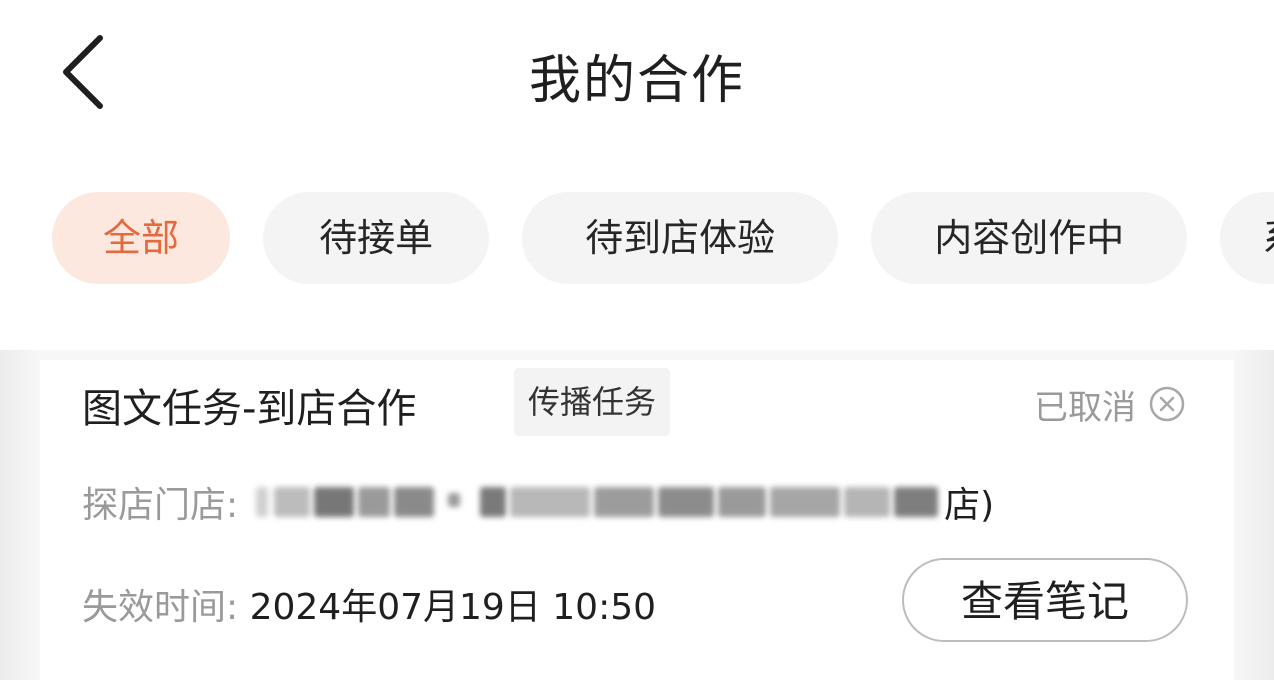  What do you see at coordinates (1029, 238) in the screenshot?
I see `tab-creating: 内容创作中` at bounding box center [1029, 238].